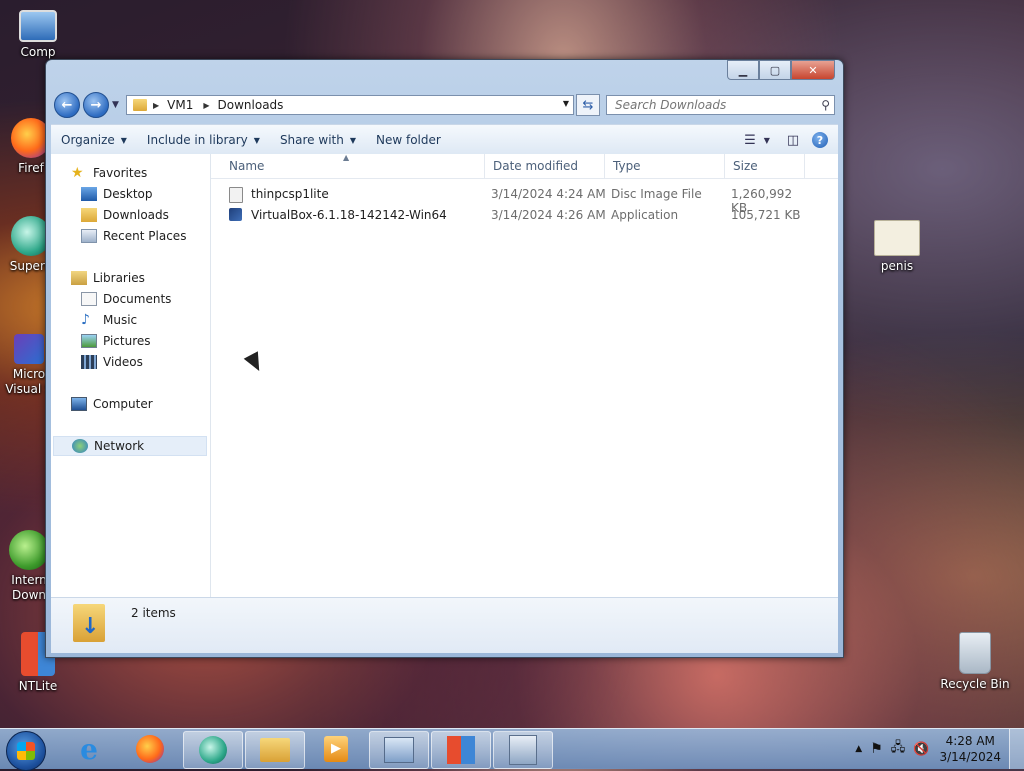  I want to click on column-type: Type, so click(665, 166).